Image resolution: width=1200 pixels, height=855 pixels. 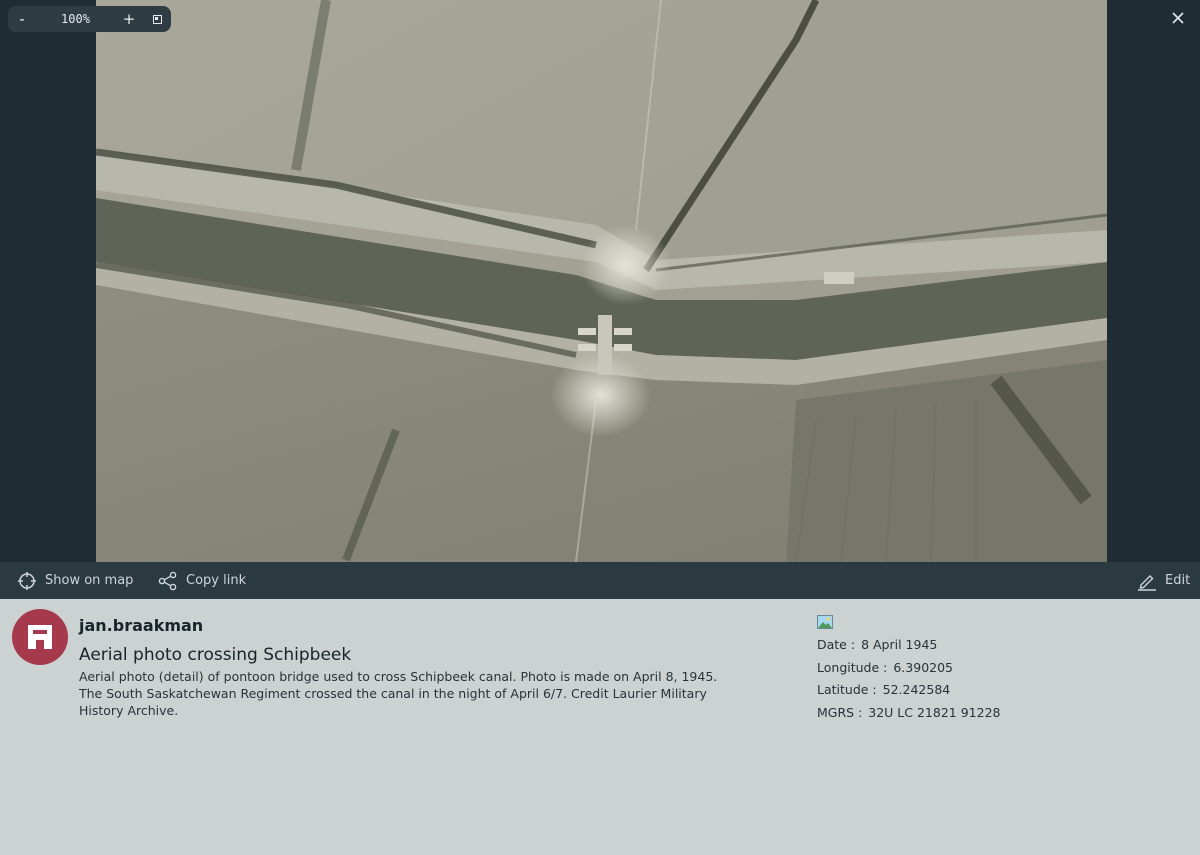 I want to click on close-button, so click(x=1178, y=18).